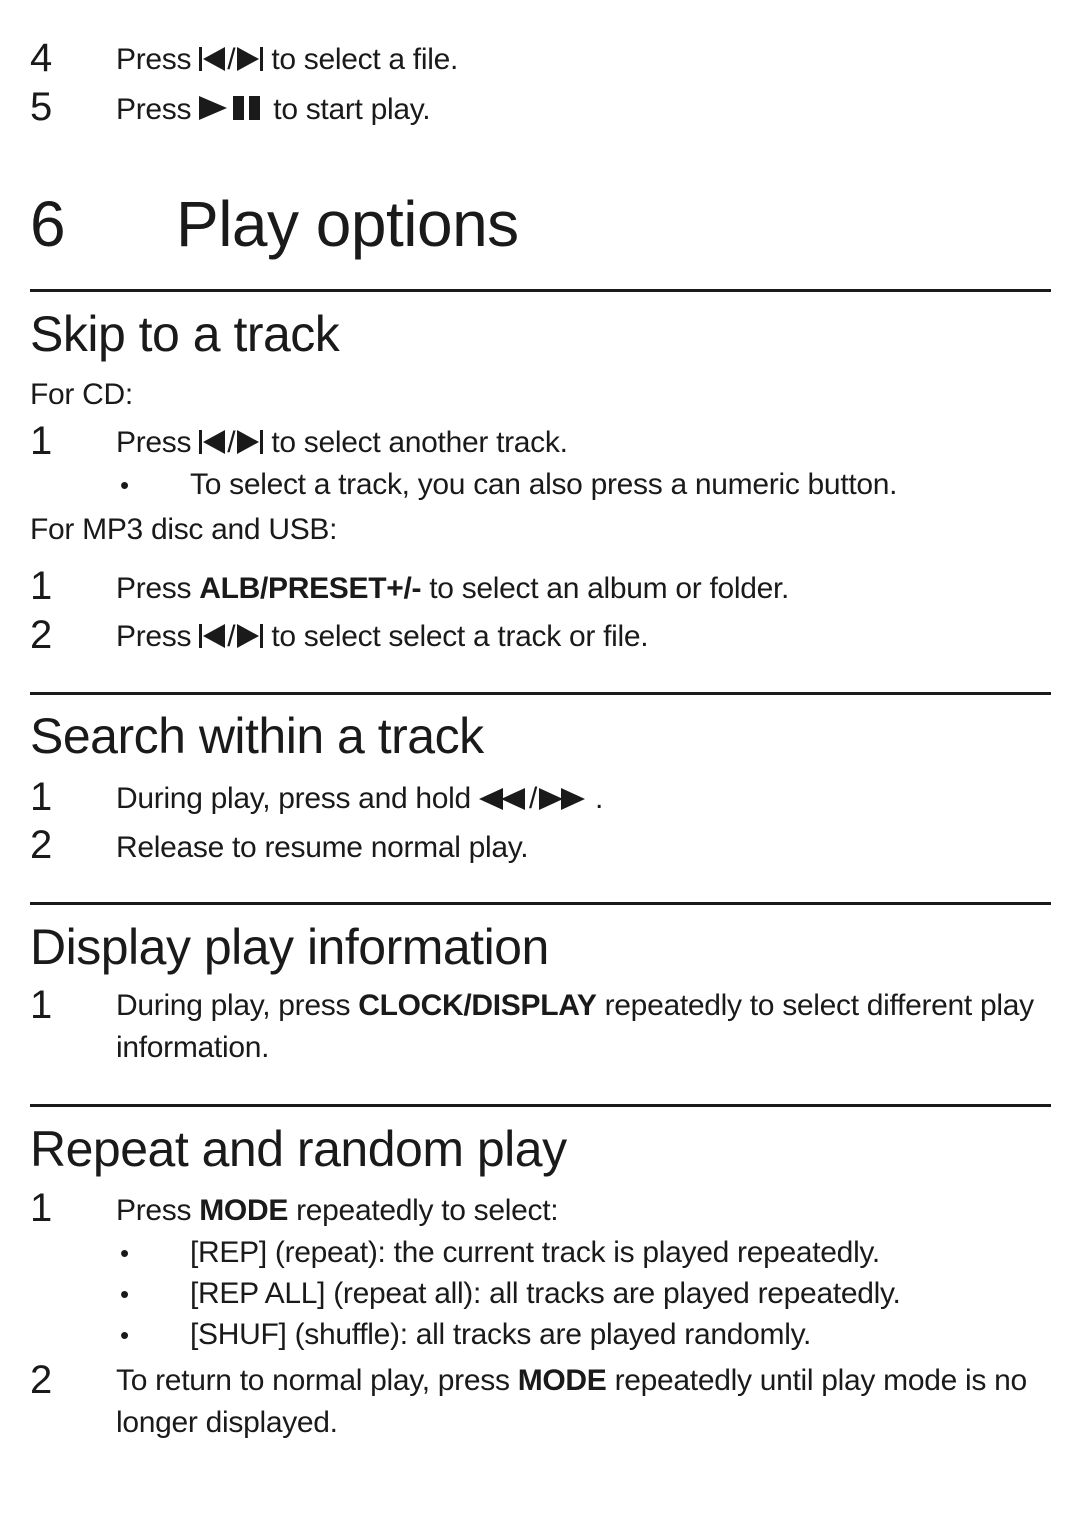 This screenshot has height=1532, width=1080. Describe the element at coordinates (41, 58) in the screenshot. I see `step-number: 4` at that location.